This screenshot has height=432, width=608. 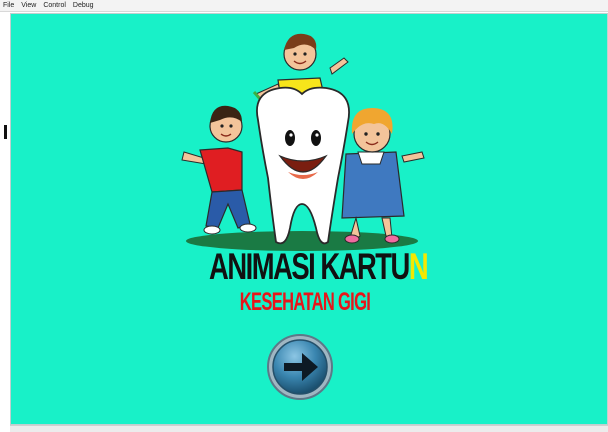 What do you see at coordinates (418, 266) in the screenshot?
I see `title-main-last-letter: N` at bounding box center [418, 266].